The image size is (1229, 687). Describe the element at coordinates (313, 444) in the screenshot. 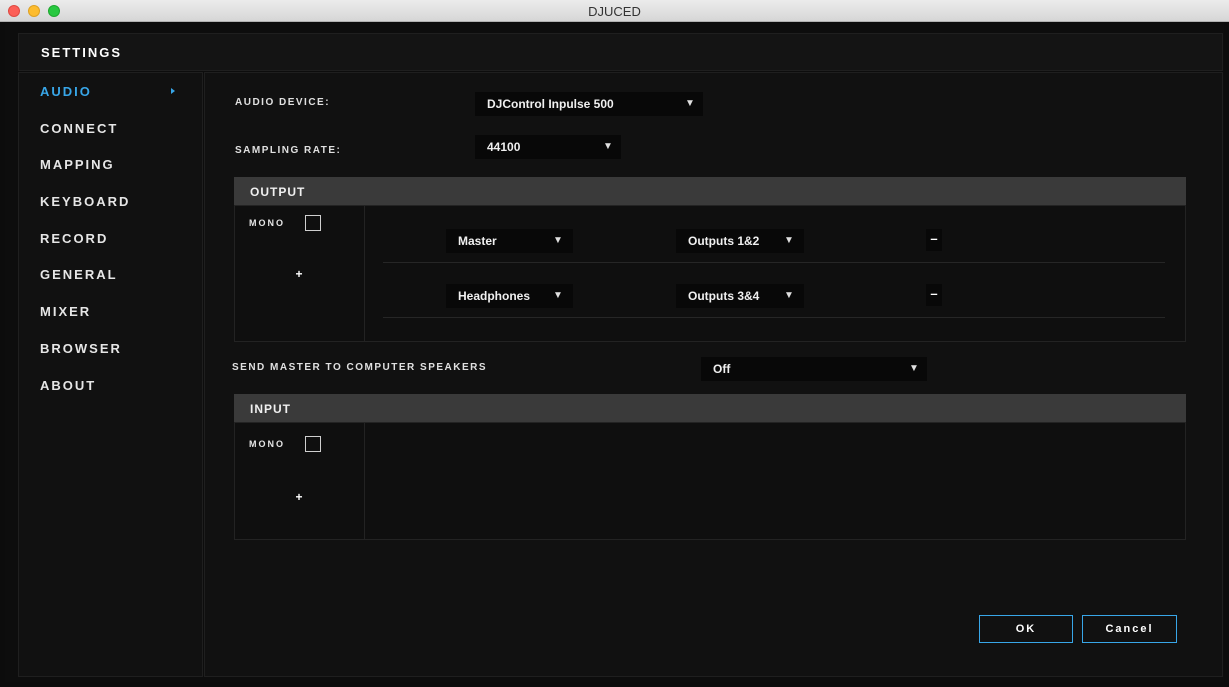

I see `input-mono-checkbox` at that location.